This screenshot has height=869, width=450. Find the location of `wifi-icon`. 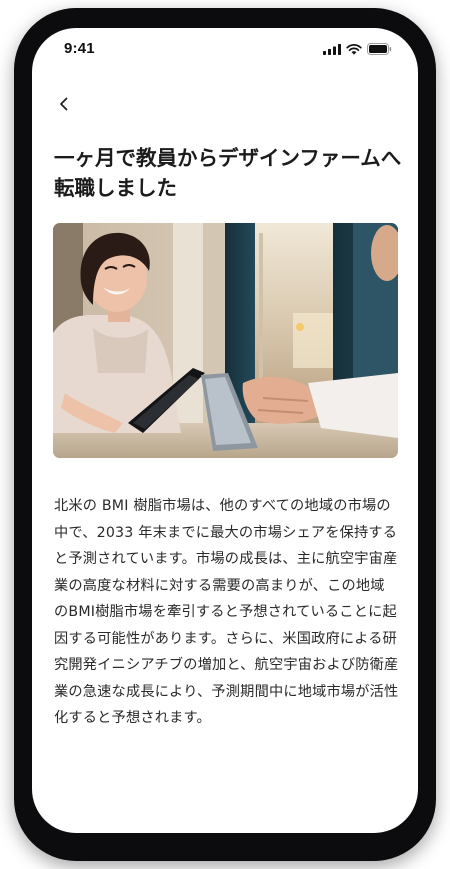

wifi-icon is located at coordinates (354, 49).